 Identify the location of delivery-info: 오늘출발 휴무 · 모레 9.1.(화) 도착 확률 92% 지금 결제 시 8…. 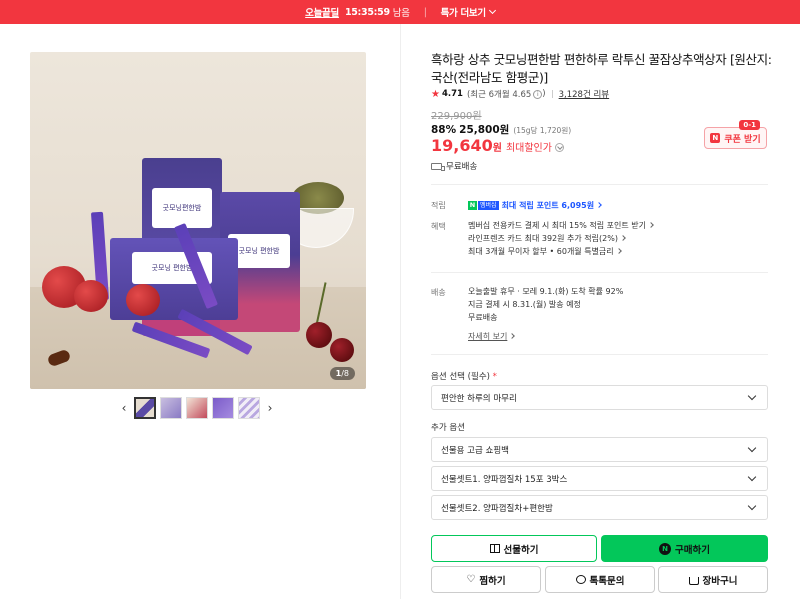
(545, 314).